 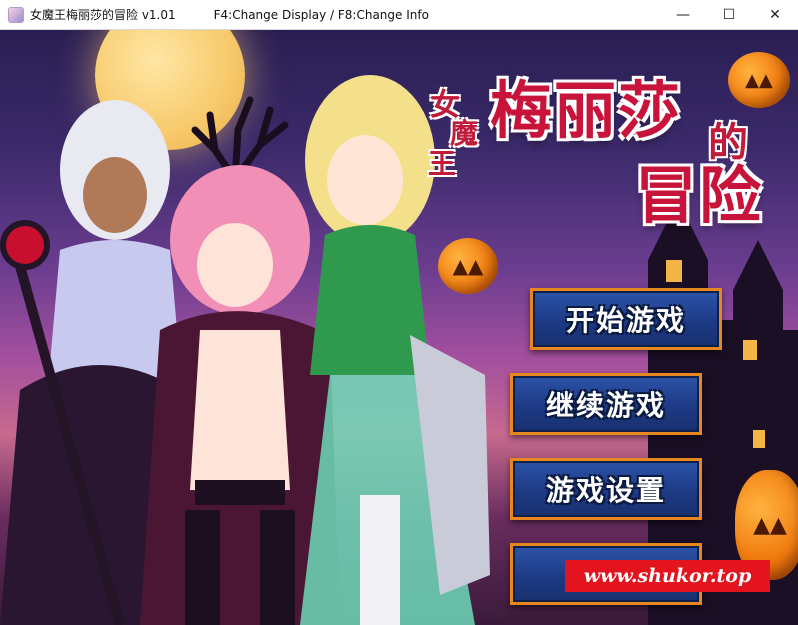 What do you see at coordinates (321, 14) in the screenshot?
I see `window-hint: F4:Change Display / F8:Change Info` at bounding box center [321, 14].